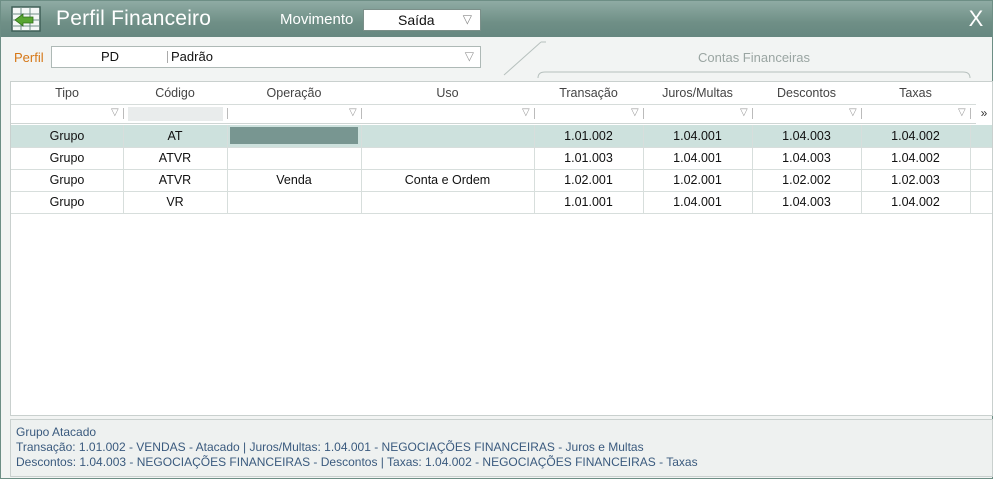 The height and width of the screenshot is (479, 993). Describe the element at coordinates (447, 180) in the screenshot. I see `cell-uso: Conta e Ordem` at that location.